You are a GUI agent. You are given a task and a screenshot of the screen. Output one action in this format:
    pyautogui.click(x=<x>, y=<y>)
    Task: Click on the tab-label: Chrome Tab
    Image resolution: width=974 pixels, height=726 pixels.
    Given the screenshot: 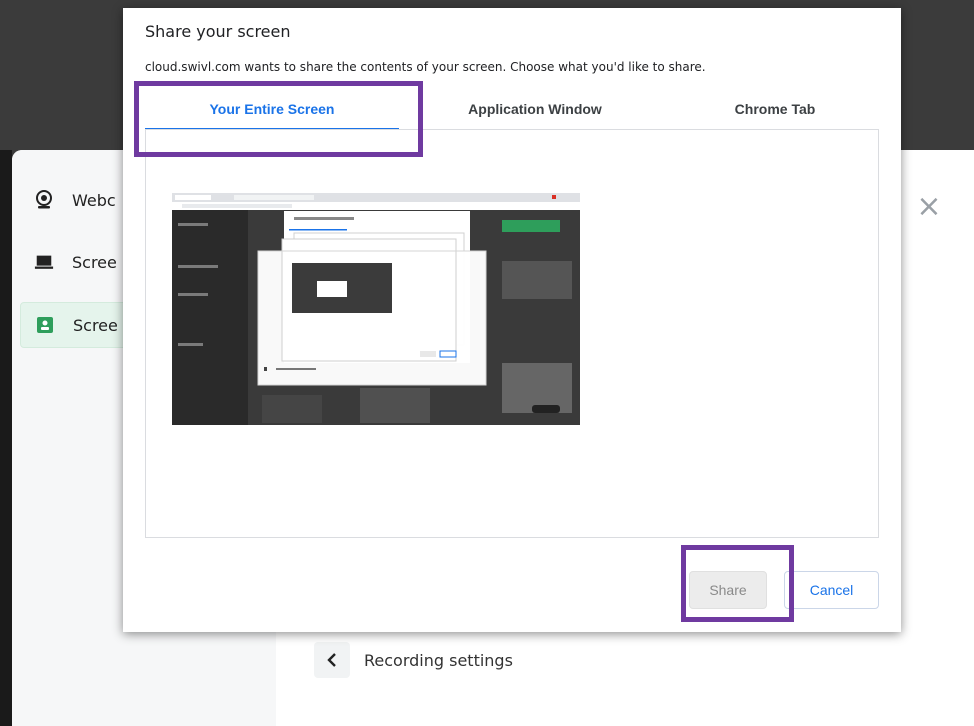 What is the action you would take?
    pyautogui.click(x=775, y=109)
    